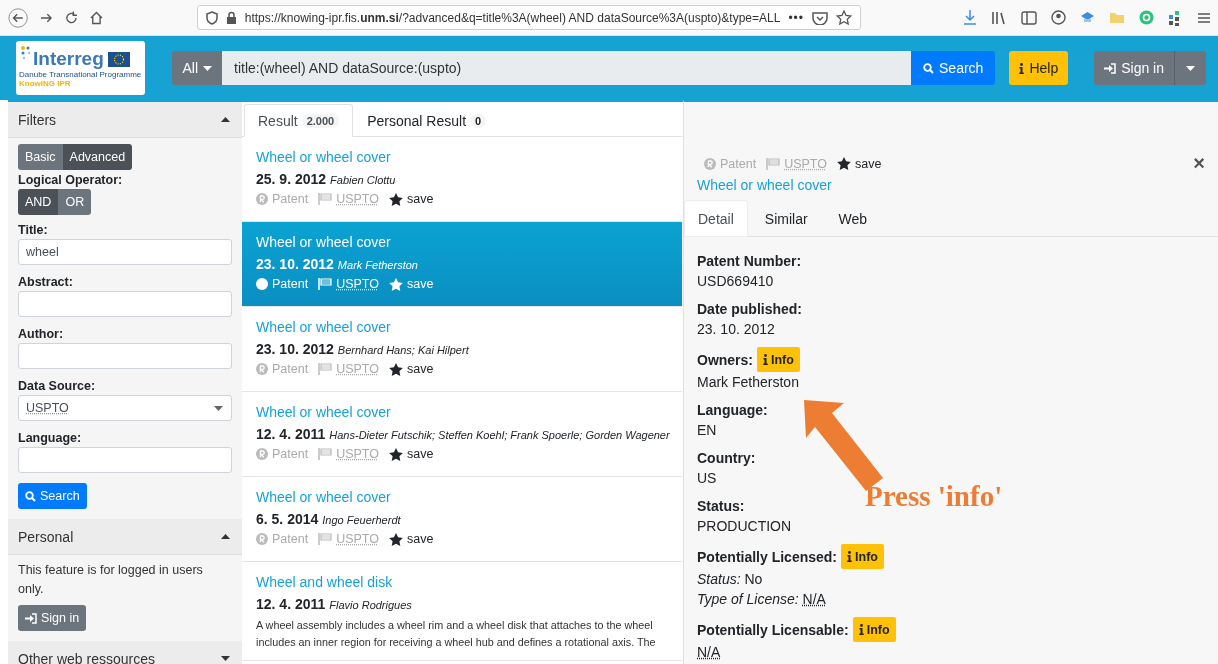 The height and width of the screenshot is (664, 1218). I want to click on field-value: N/A, so click(709, 652).